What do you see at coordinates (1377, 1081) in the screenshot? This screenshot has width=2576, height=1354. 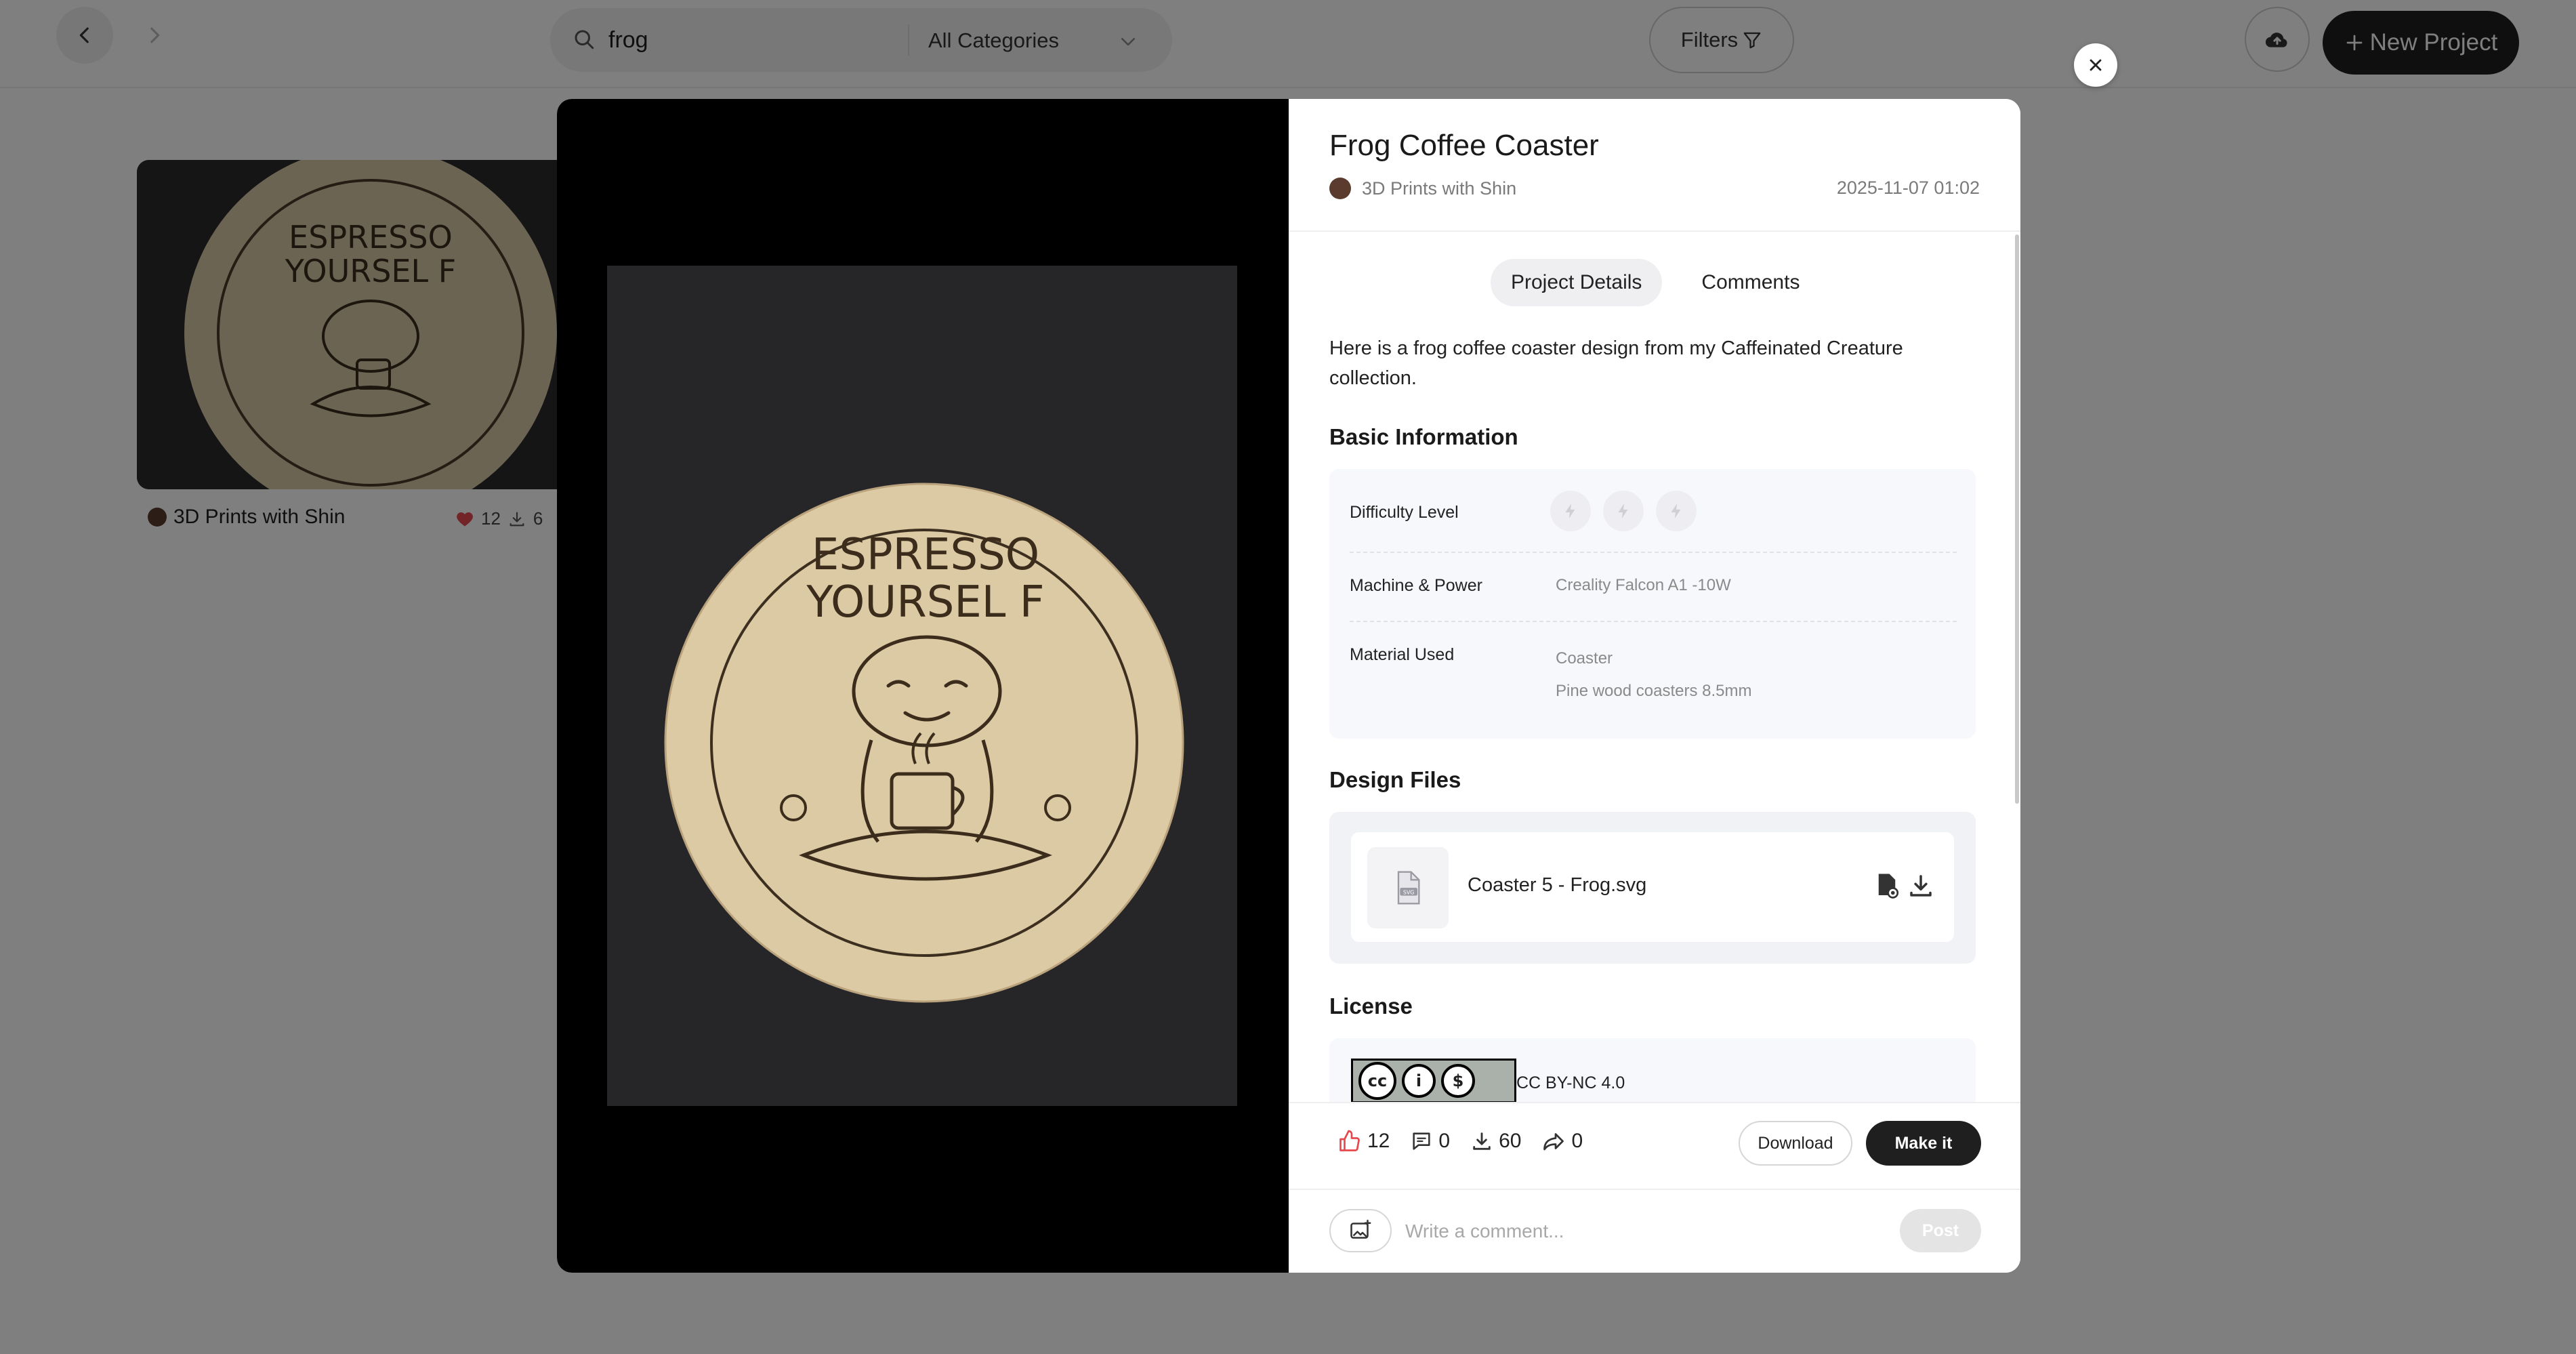 I see `cc-icon: cc` at bounding box center [1377, 1081].